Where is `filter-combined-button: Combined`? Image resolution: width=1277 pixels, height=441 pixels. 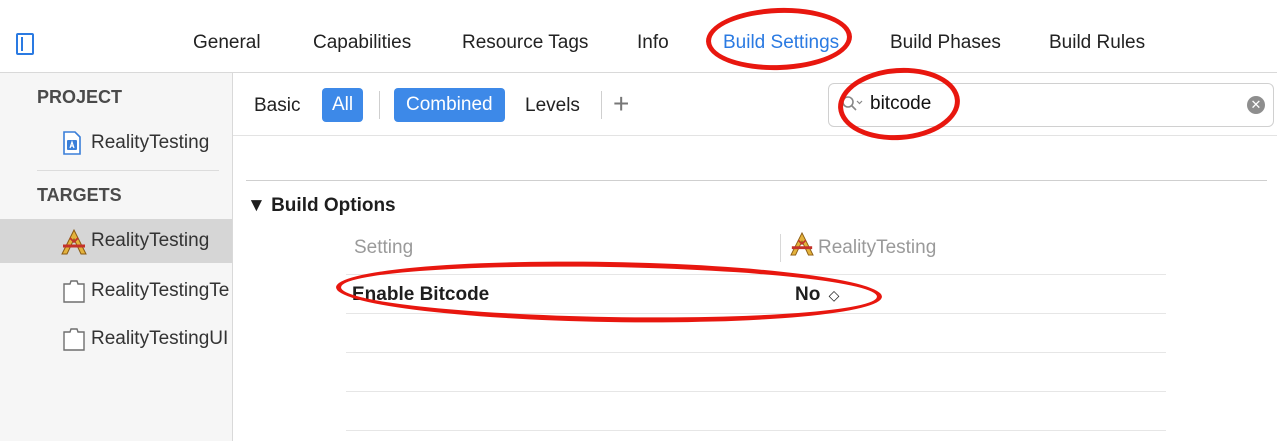
filter-combined-button: Combined is located at coordinates (449, 105).